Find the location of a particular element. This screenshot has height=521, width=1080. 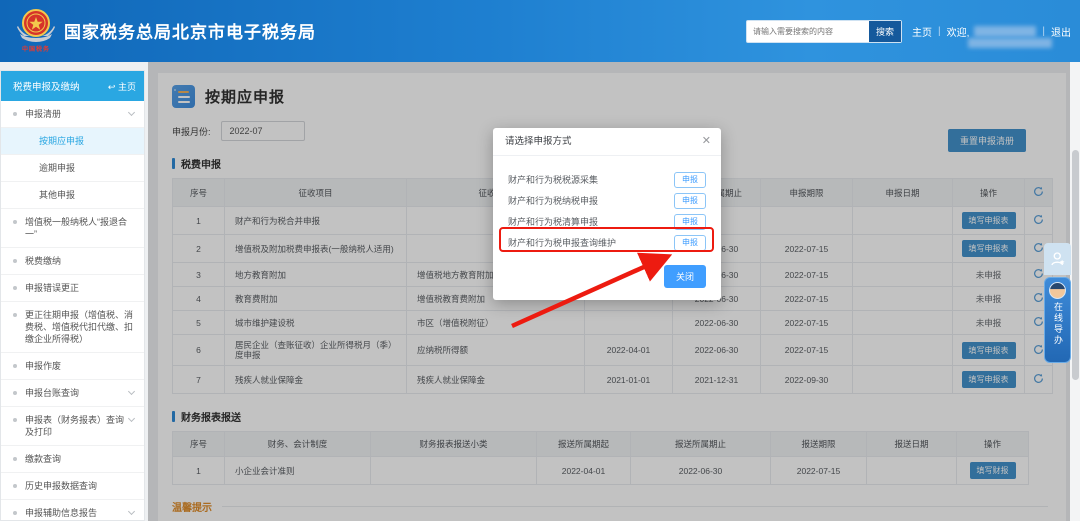

sidebar-item-label: 按期应申报 is located at coordinates (62, 141).